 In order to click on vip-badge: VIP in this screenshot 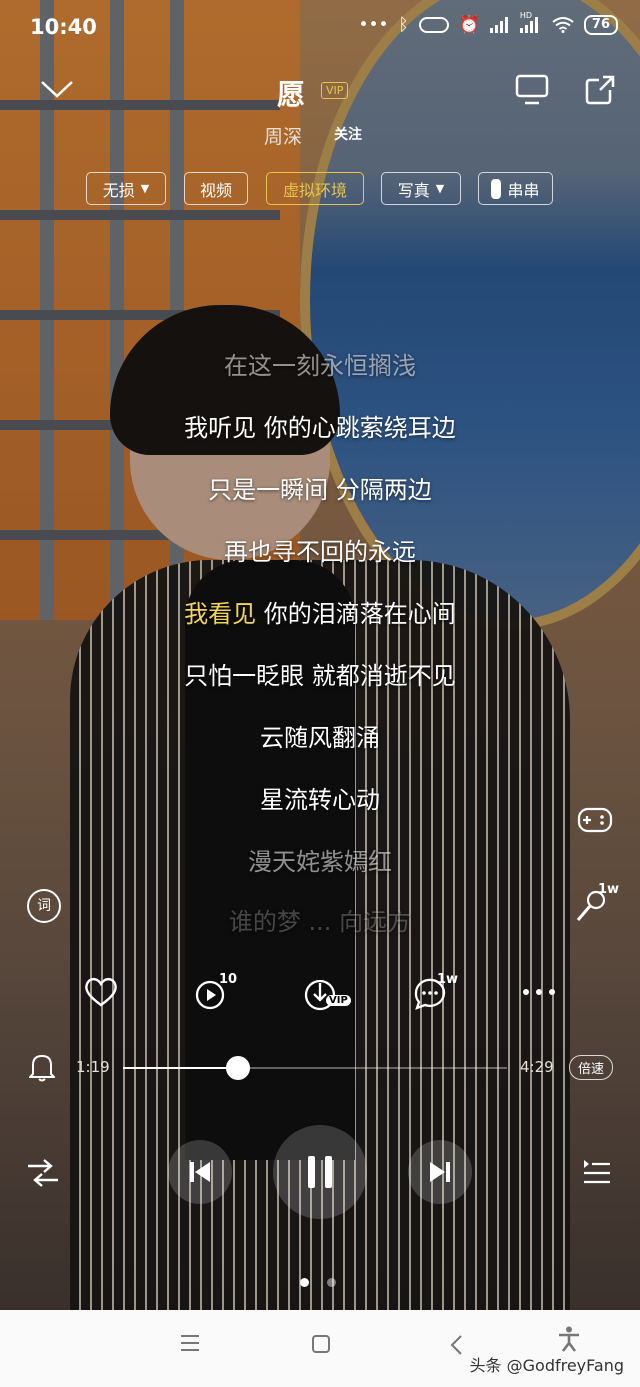, I will do `click(335, 90)`.